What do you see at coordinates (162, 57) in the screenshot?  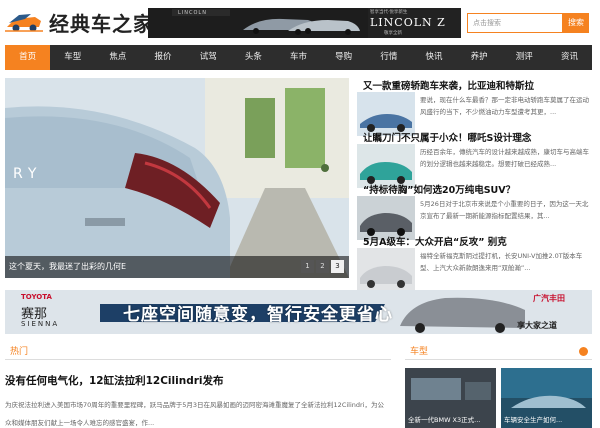 I see `nav-item-prices: 报价` at bounding box center [162, 57].